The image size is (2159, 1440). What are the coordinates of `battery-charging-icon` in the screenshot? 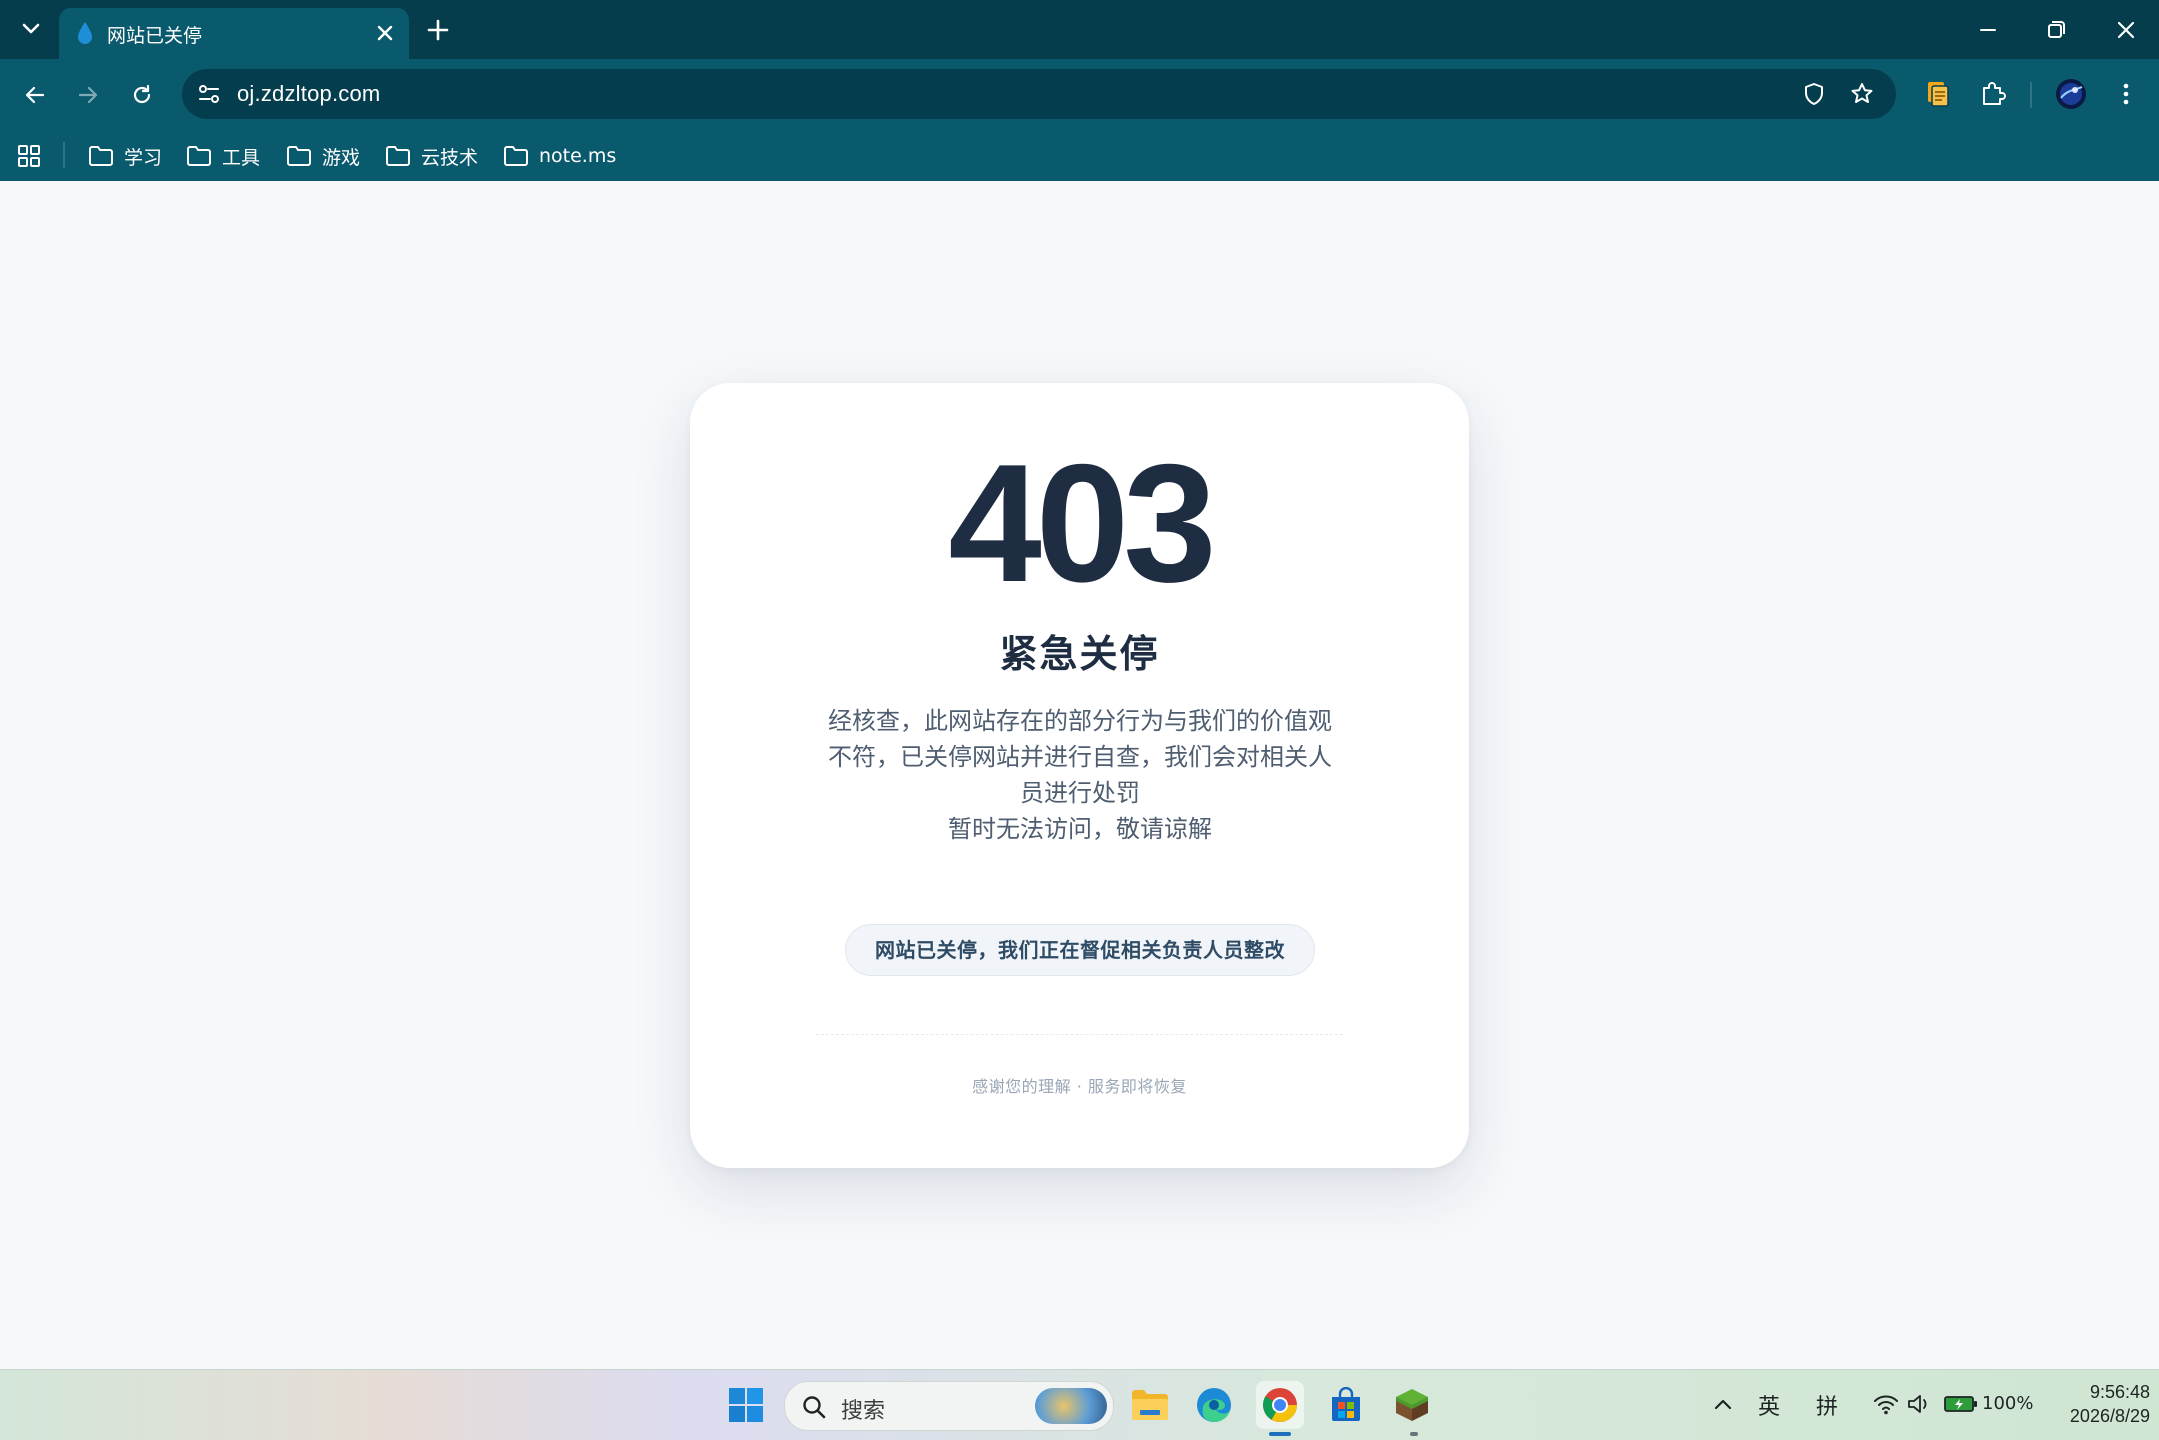 It's located at (1961, 1404).